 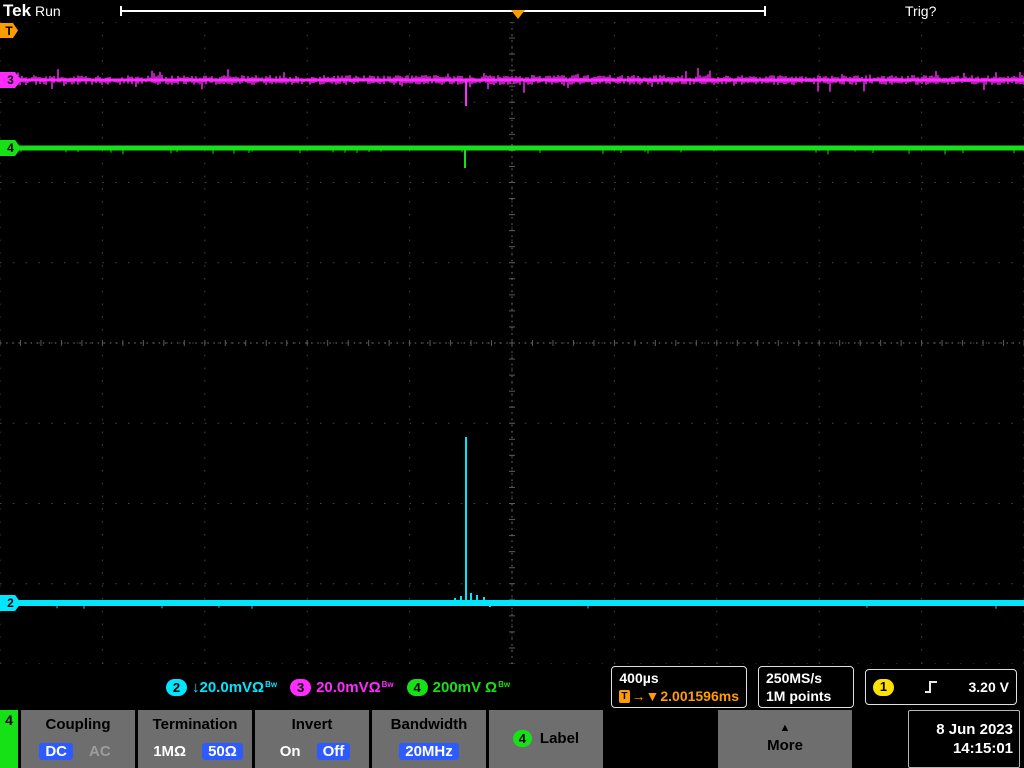 What do you see at coordinates (639, 677) in the screenshot?
I see `timebase-scale: 400µs` at bounding box center [639, 677].